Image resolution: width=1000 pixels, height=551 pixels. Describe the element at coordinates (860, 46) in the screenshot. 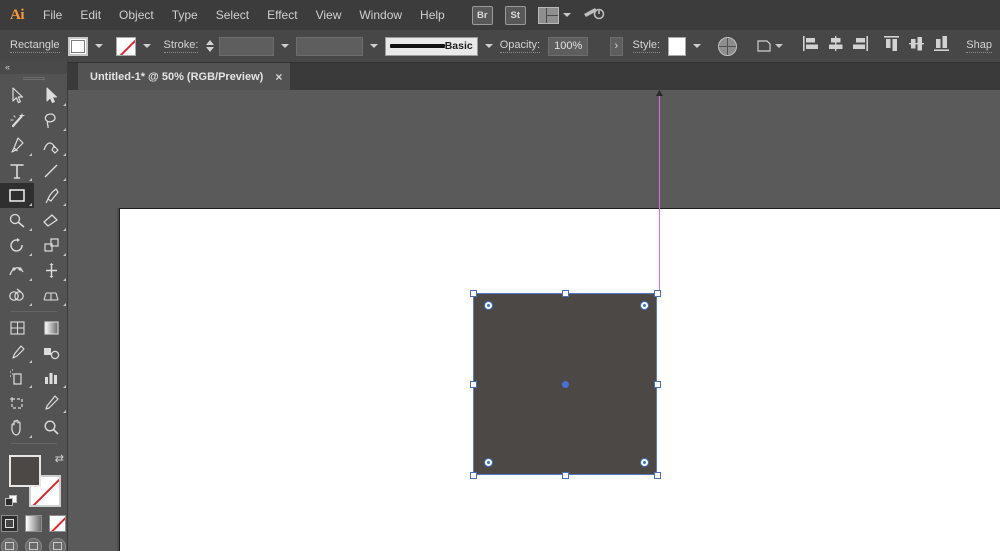

I see `align-right-icon` at that location.